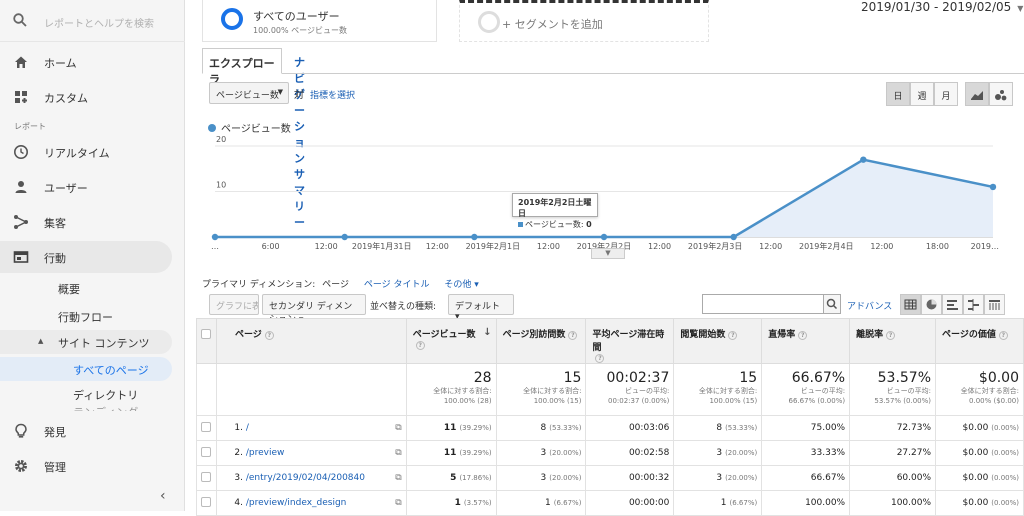 The width and height of the screenshot is (1024, 516). I want to click on metric-select: ページビュー数 ▼, so click(249, 93).